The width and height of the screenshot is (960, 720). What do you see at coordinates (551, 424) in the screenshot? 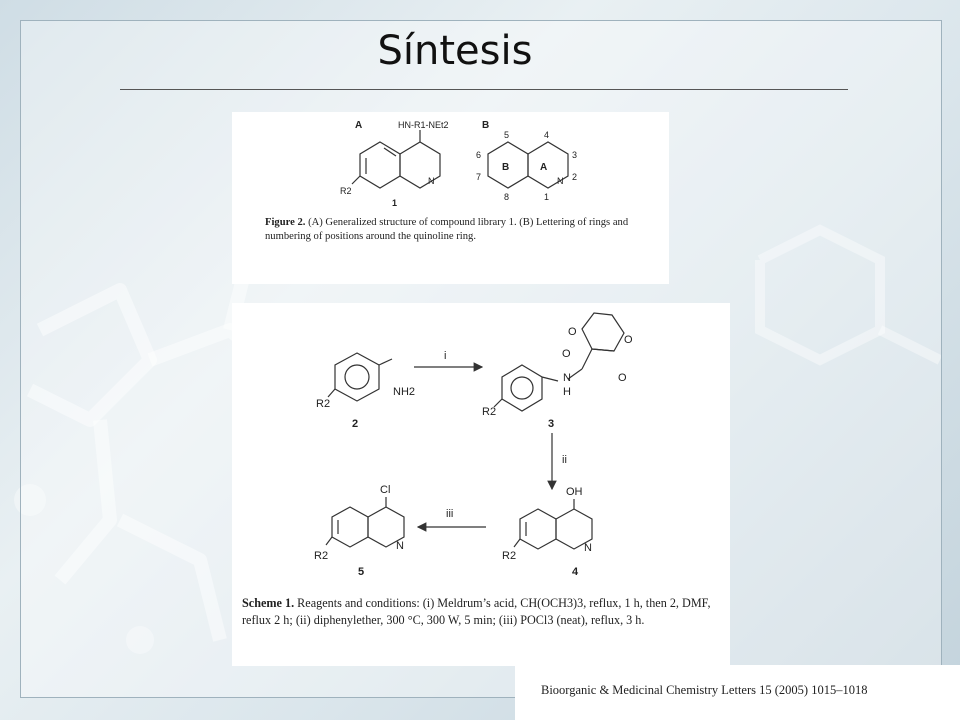
I see `compound-3-label: 3` at bounding box center [551, 424].